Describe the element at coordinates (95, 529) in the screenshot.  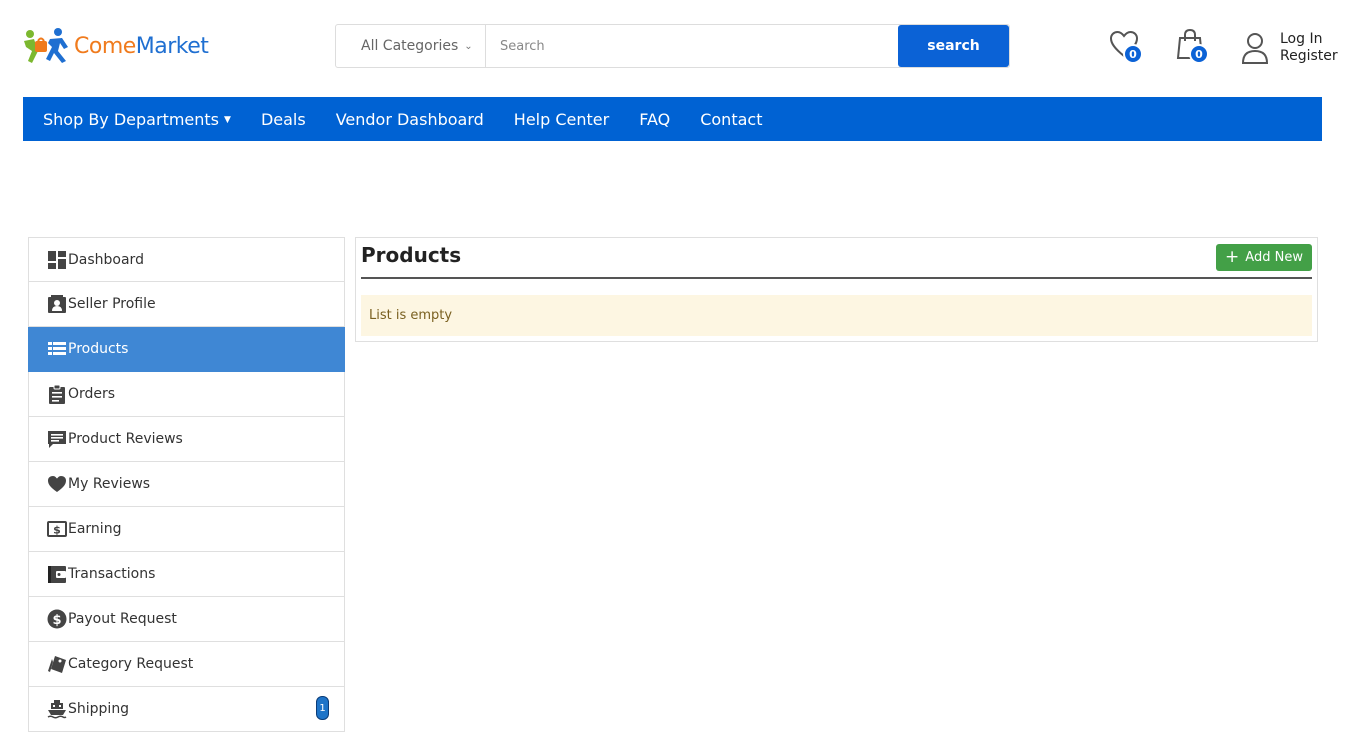
I see `sidebar-item-label: Earning` at that location.